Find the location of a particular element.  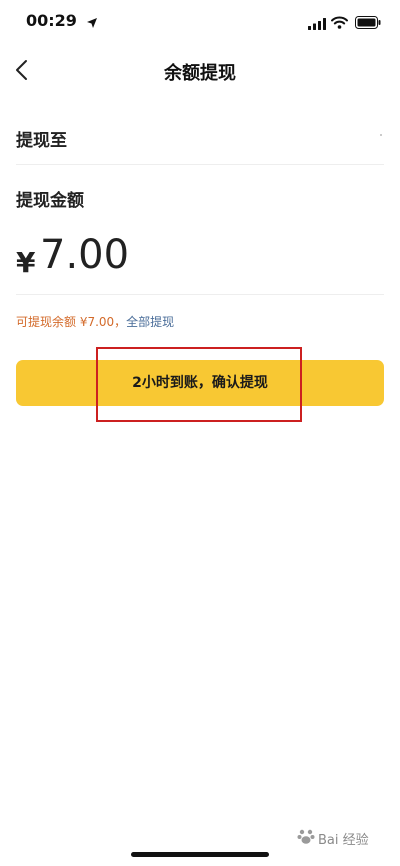

watermark-text: Bai 经验 is located at coordinates (343, 840).